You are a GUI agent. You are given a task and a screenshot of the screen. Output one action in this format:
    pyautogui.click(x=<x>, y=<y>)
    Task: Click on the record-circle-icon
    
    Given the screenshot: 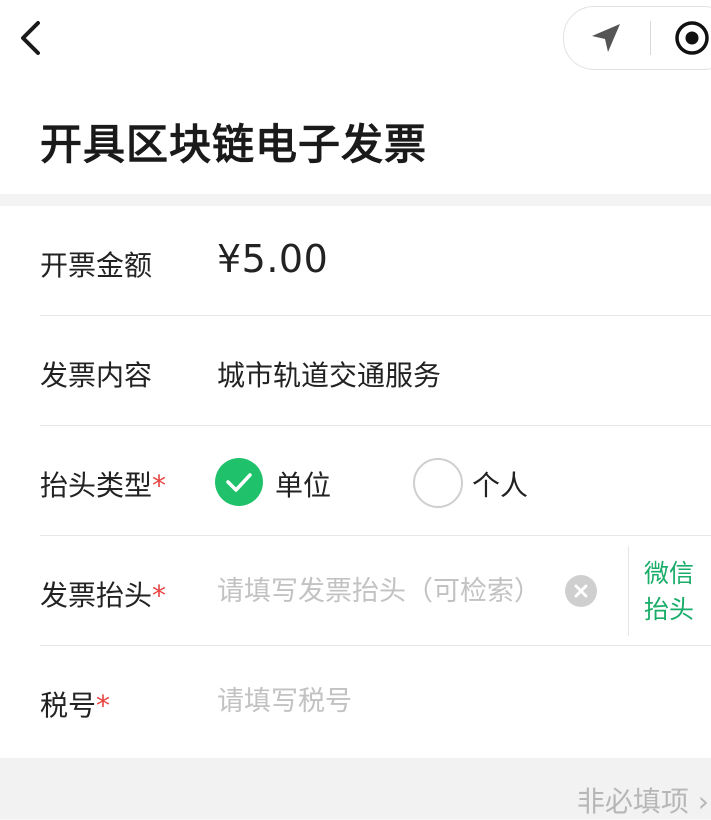 What is the action you would take?
    pyautogui.click(x=692, y=38)
    